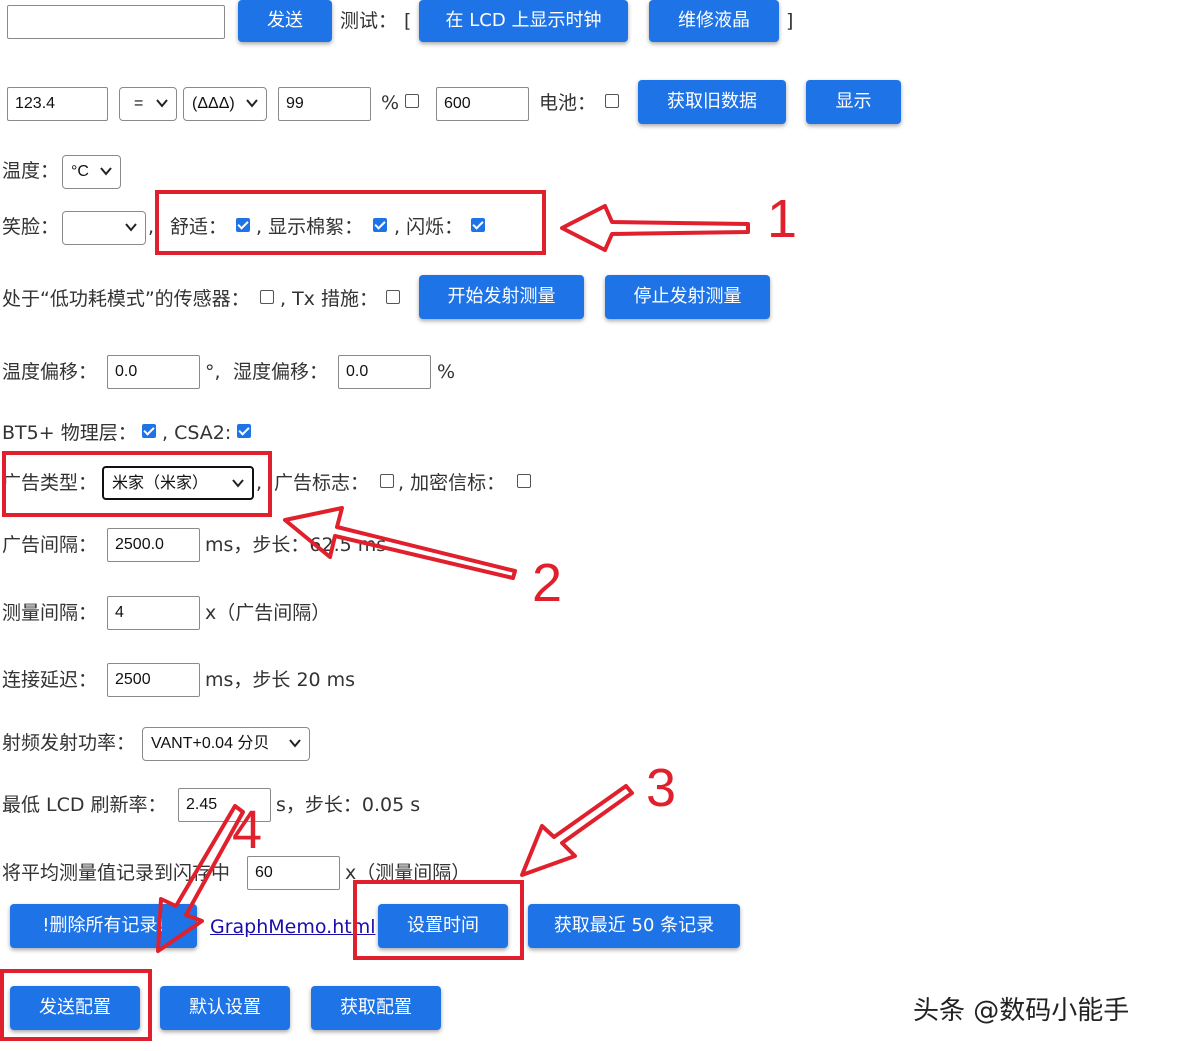 The height and width of the screenshot is (1051, 1188). I want to click on annotation-number-1: 1, so click(782, 219).